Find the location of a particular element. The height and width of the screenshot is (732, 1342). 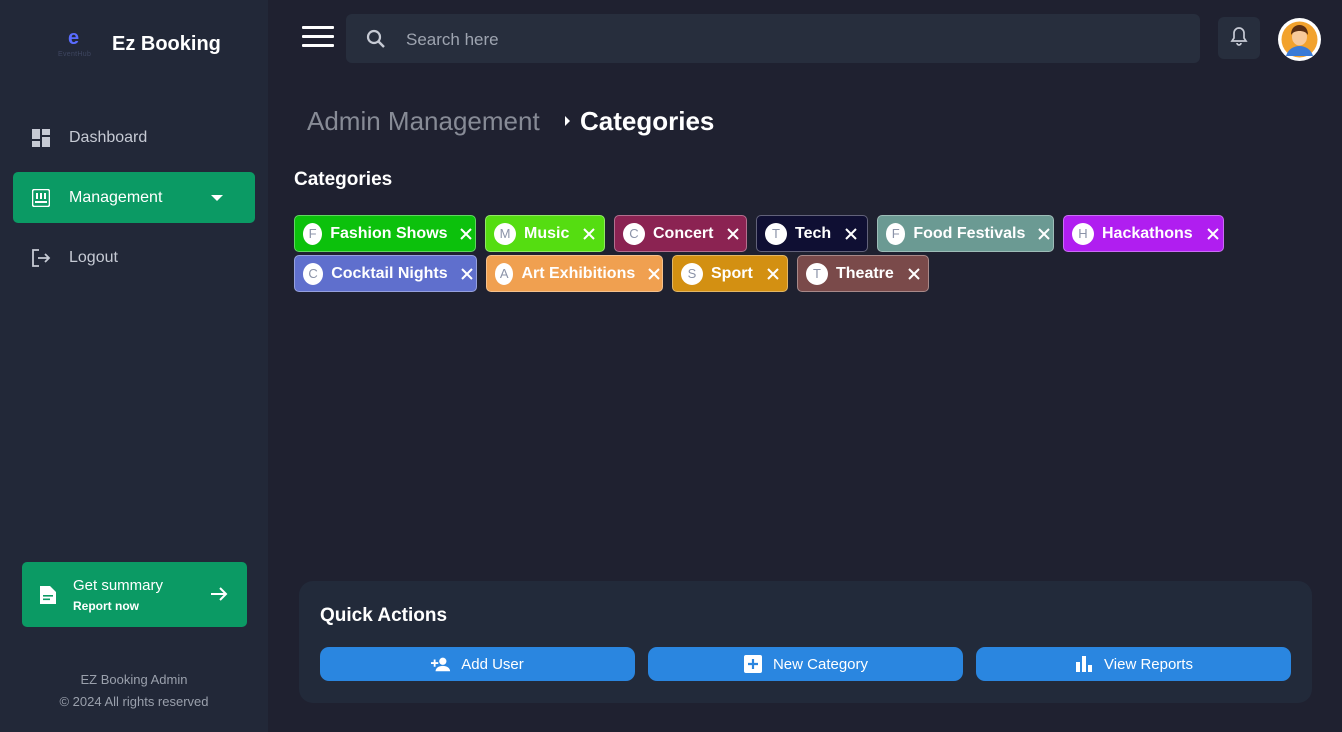

brand-name: Ez Booking is located at coordinates (166, 43).